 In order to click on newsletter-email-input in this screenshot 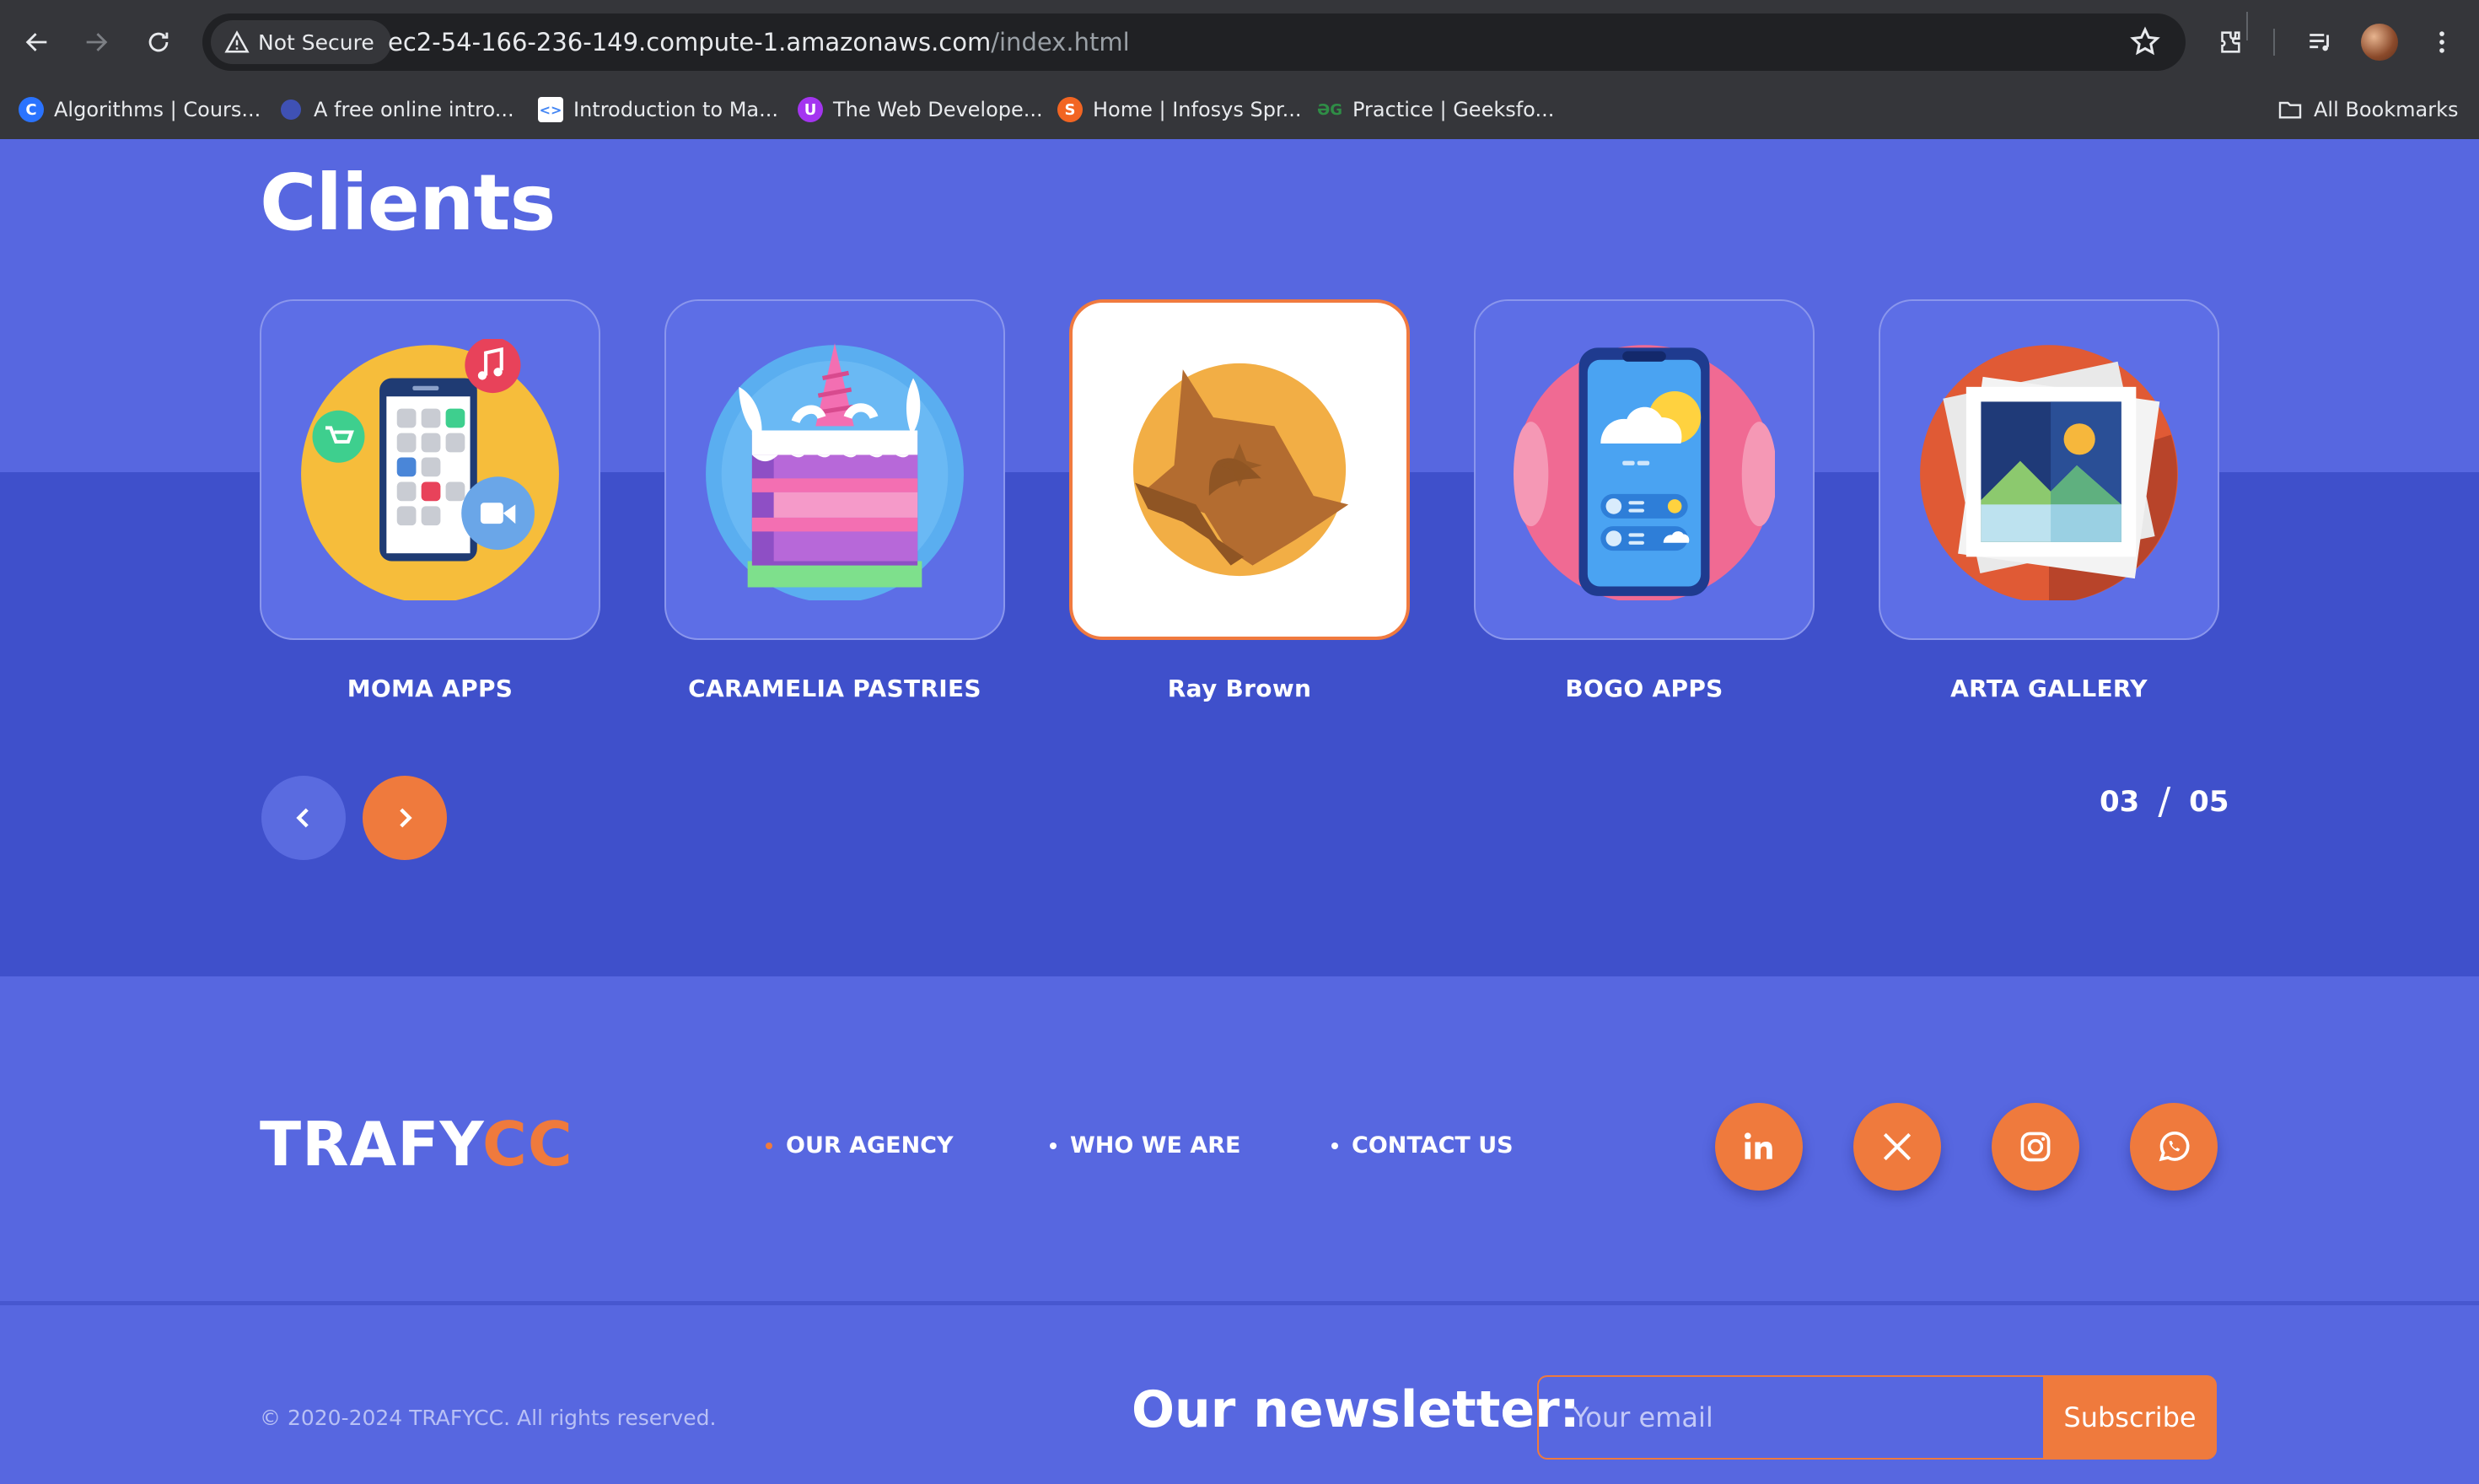, I will do `click(1790, 1417)`.